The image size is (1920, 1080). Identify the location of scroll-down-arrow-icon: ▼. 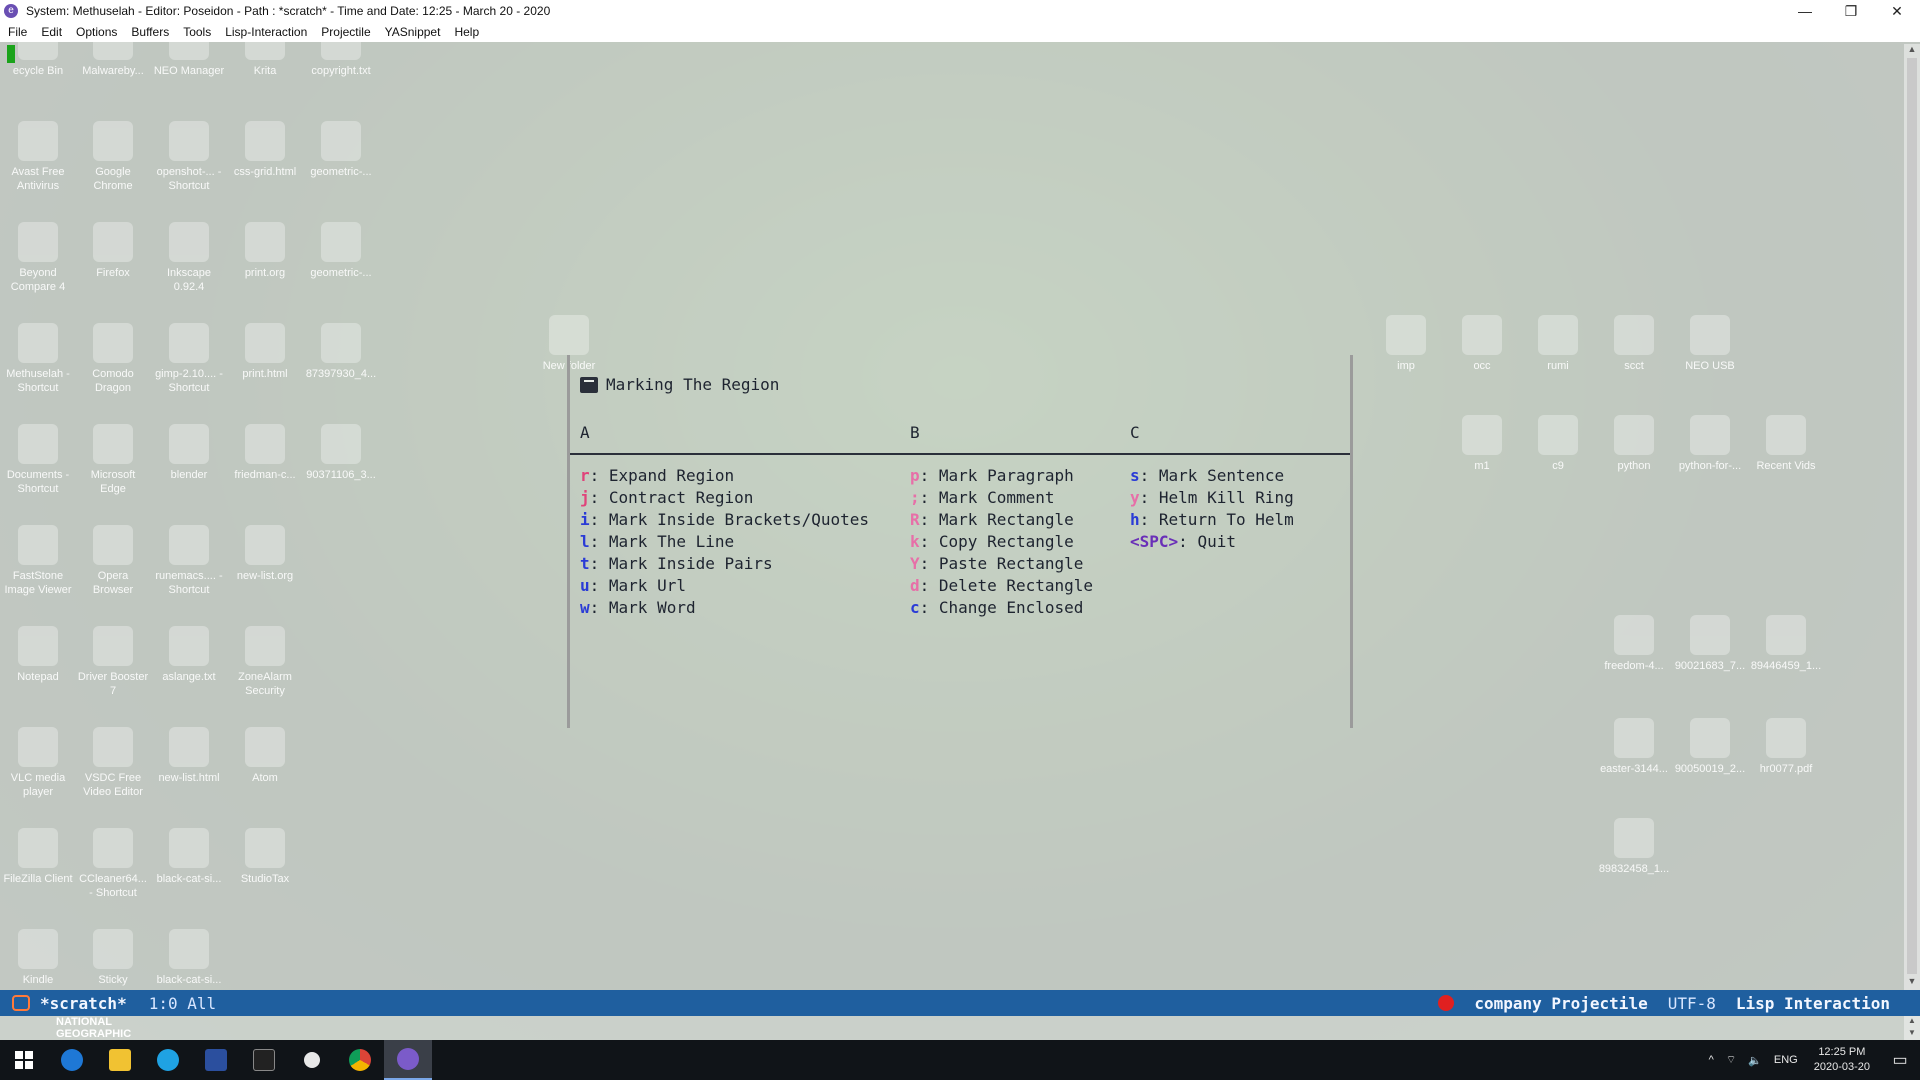
(1912, 983).